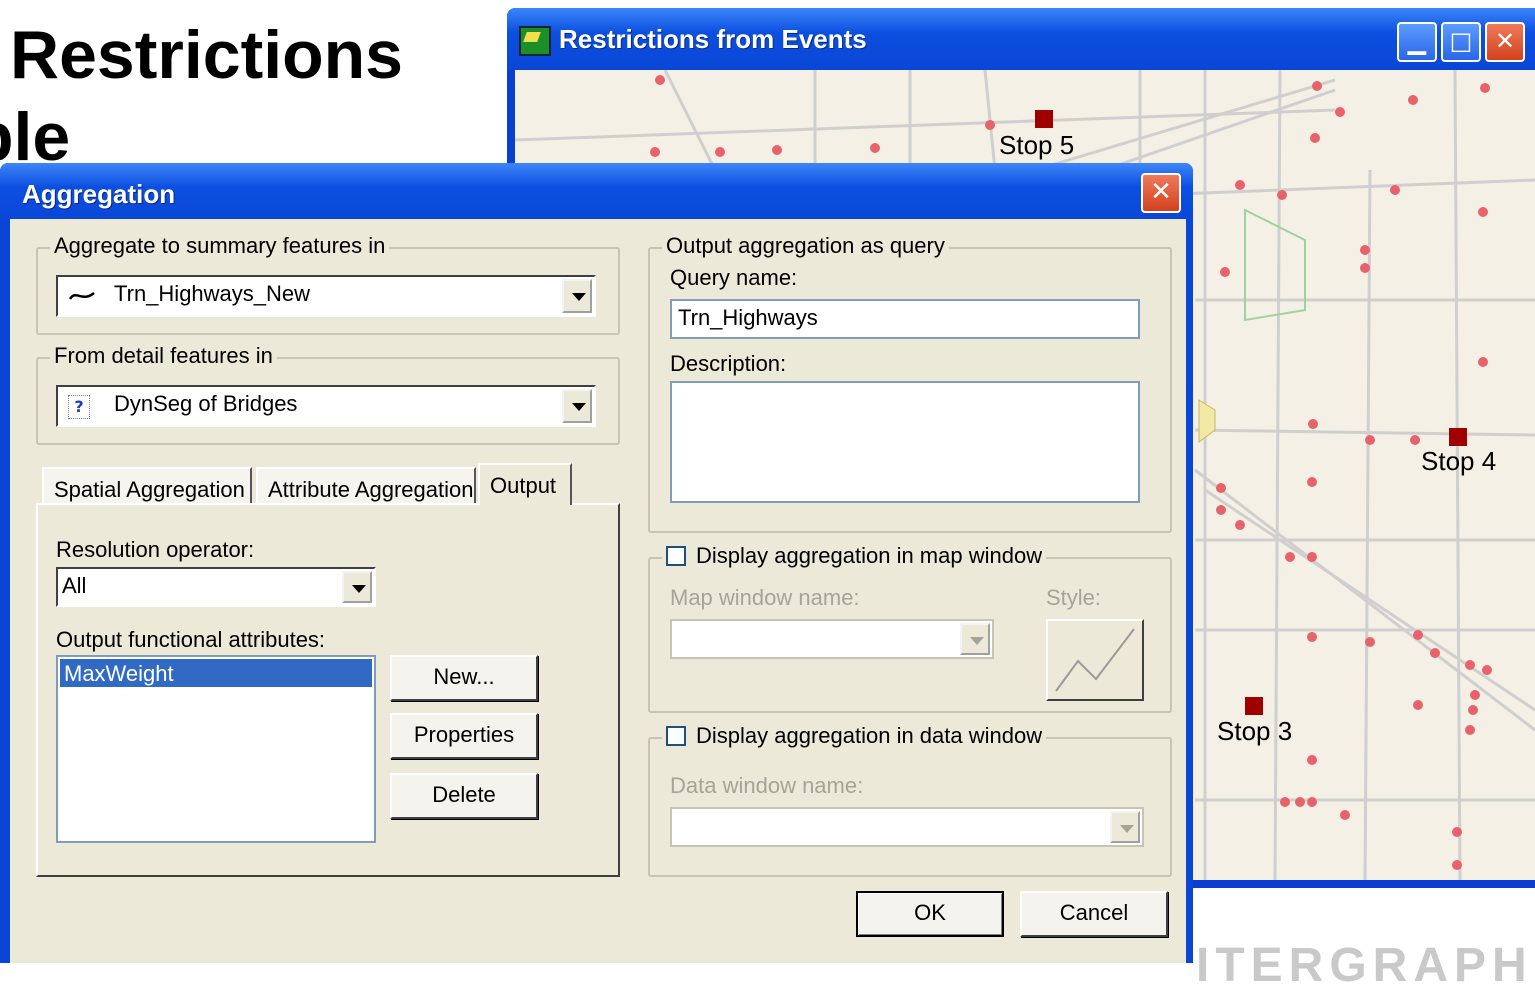 The height and width of the screenshot is (993, 1535). Describe the element at coordinates (728, 363) in the screenshot. I see `description-label: Description:` at that location.